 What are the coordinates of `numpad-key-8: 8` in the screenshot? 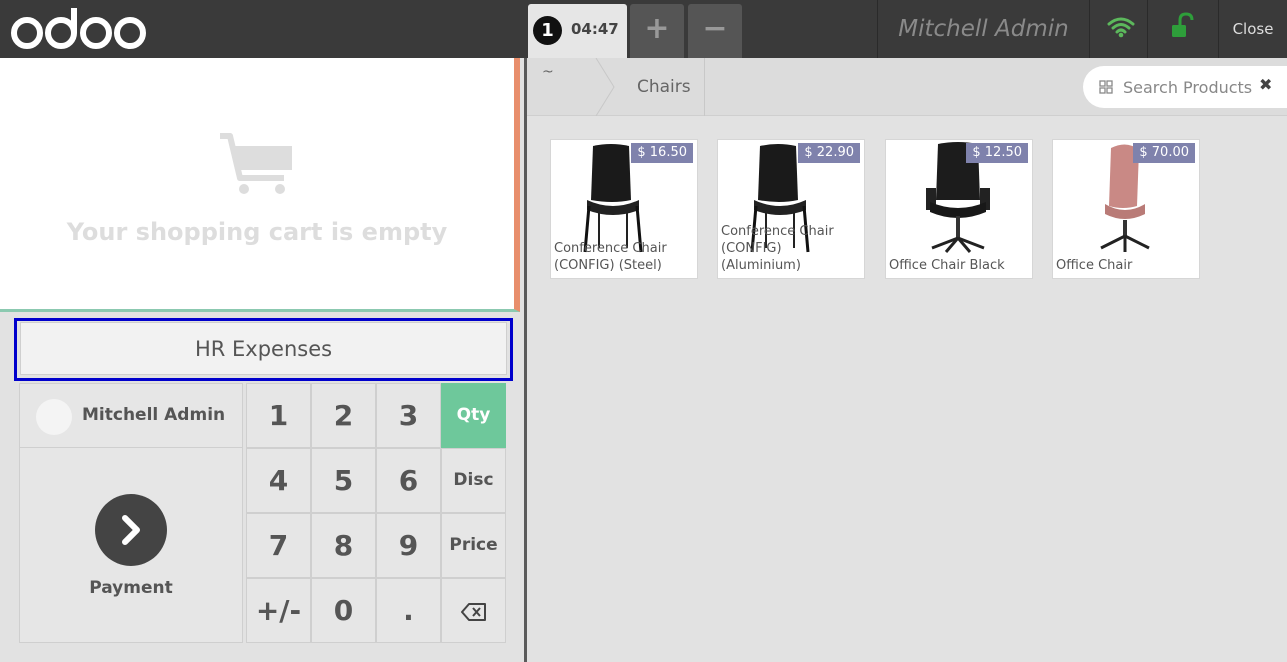 It's located at (343, 545).